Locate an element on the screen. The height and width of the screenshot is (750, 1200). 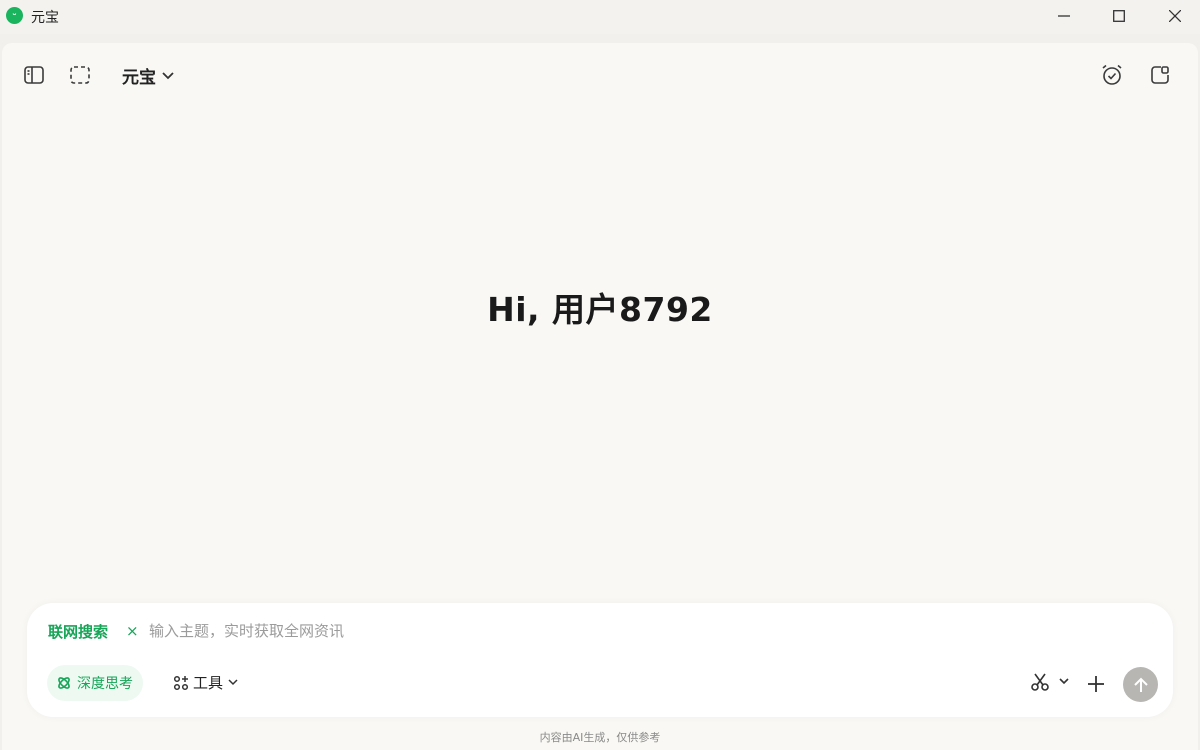
close-icon is located at coordinates (1175, 16).